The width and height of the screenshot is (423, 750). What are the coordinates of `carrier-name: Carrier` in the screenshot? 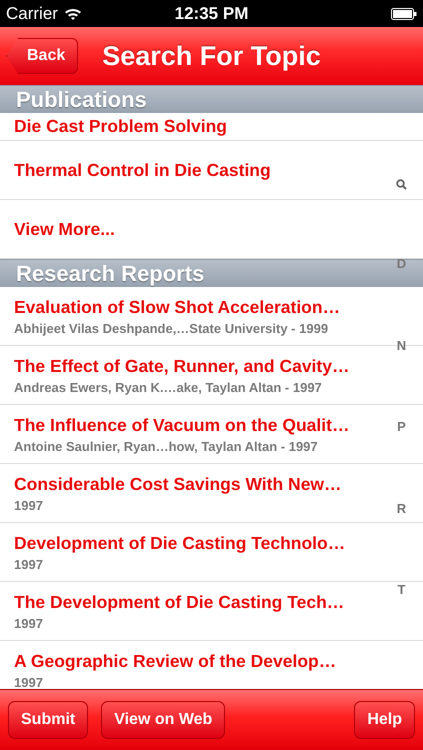 It's located at (32, 14).